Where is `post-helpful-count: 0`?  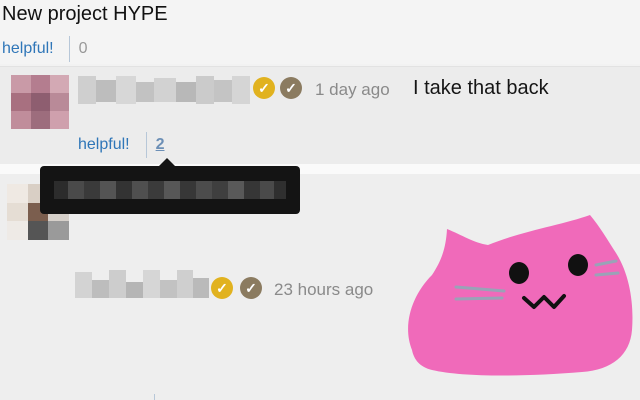
post-helpful-count: 0 is located at coordinates (83, 49).